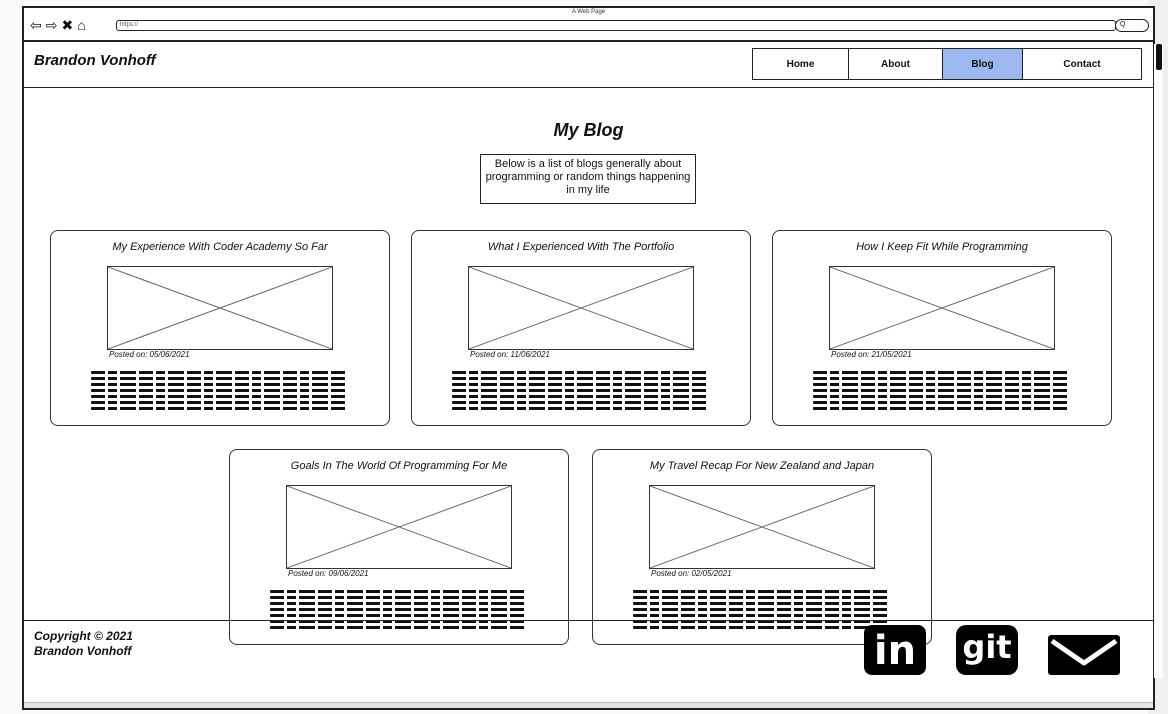 This screenshot has height=714, width=1168. I want to click on nav-blog: Blog, so click(983, 64).